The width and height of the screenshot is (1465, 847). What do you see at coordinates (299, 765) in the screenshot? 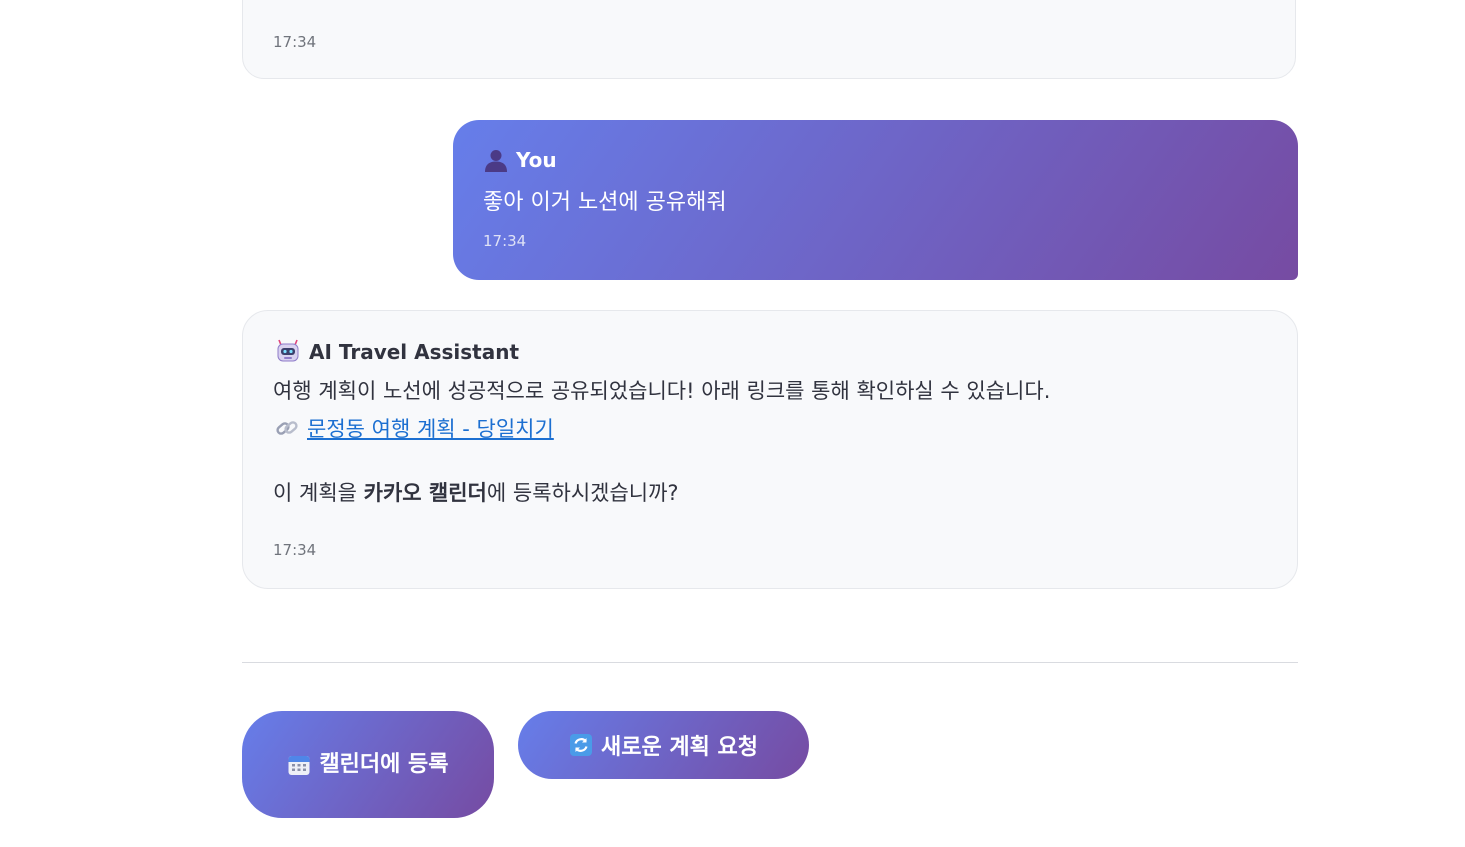
I see `calendar-icon` at bounding box center [299, 765].